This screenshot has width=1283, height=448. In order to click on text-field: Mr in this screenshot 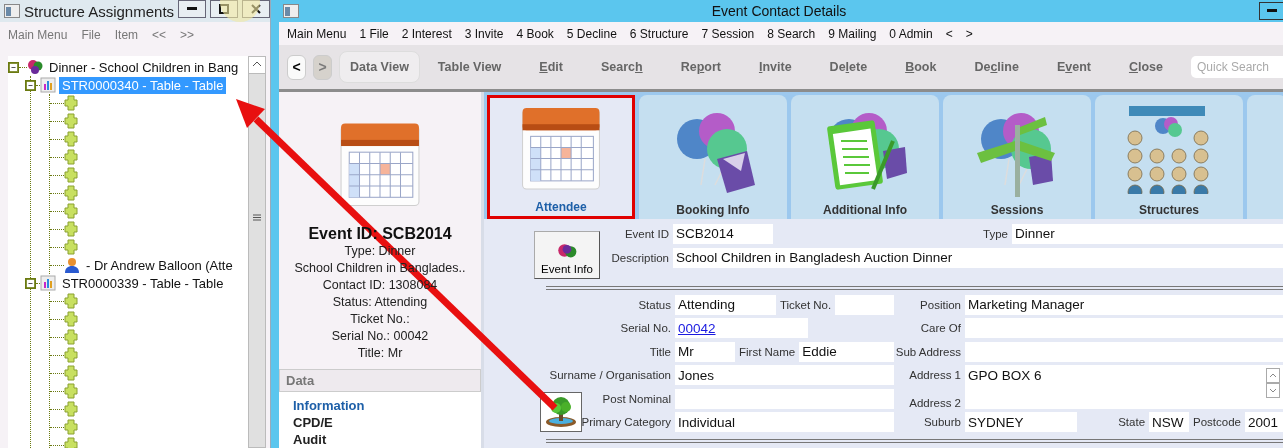, I will do `click(705, 351)`.